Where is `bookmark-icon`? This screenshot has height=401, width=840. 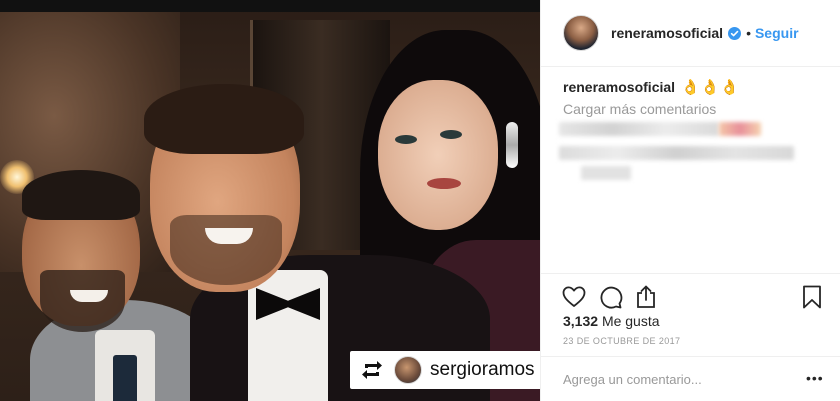 bookmark-icon is located at coordinates (812, 297).